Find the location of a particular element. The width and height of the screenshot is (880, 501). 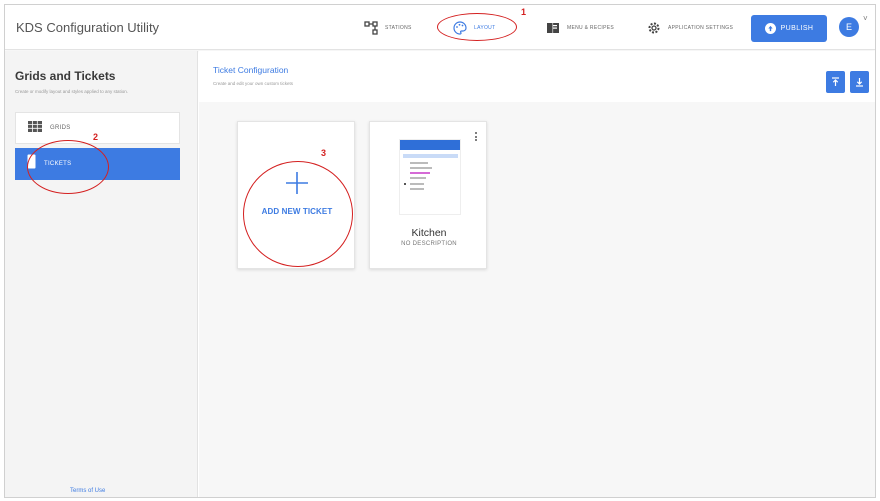

annotation-ellipse-tickets is located at coordinates (68, 167).